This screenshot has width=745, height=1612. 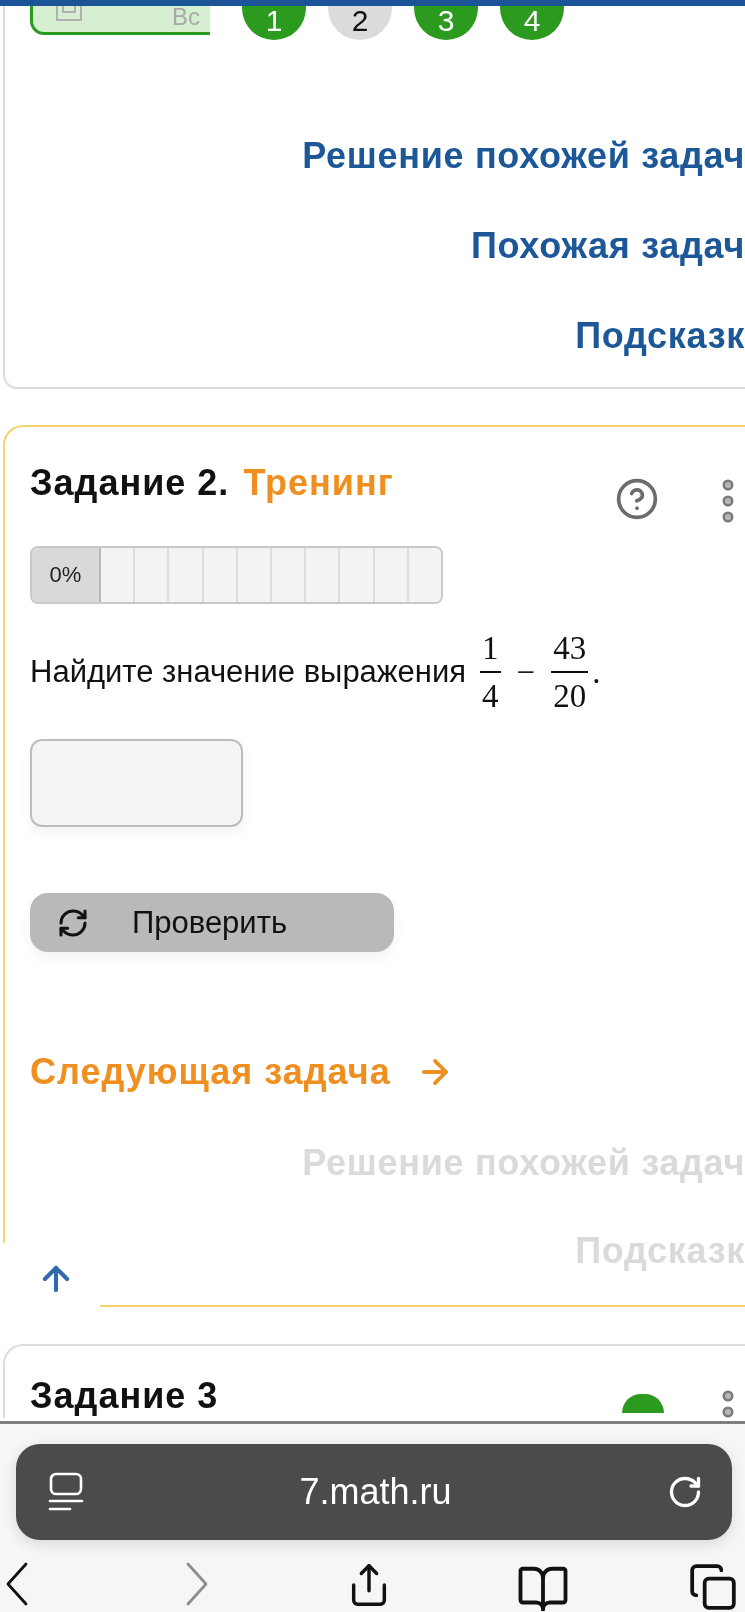 What do you see at coordinates (523, 156) in the screenshot?
I see `task-link: Решение похожей задач` at bounding box center [523, 156].